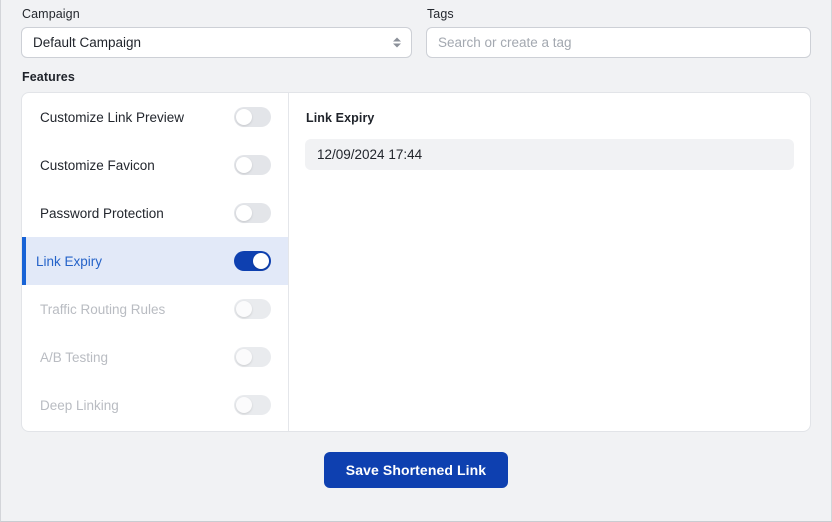 The image size is (832, 522). Describe the element at coordinates (112, 117) in the screenshot. I see `feature-label: Customize Link Preview` at that location.